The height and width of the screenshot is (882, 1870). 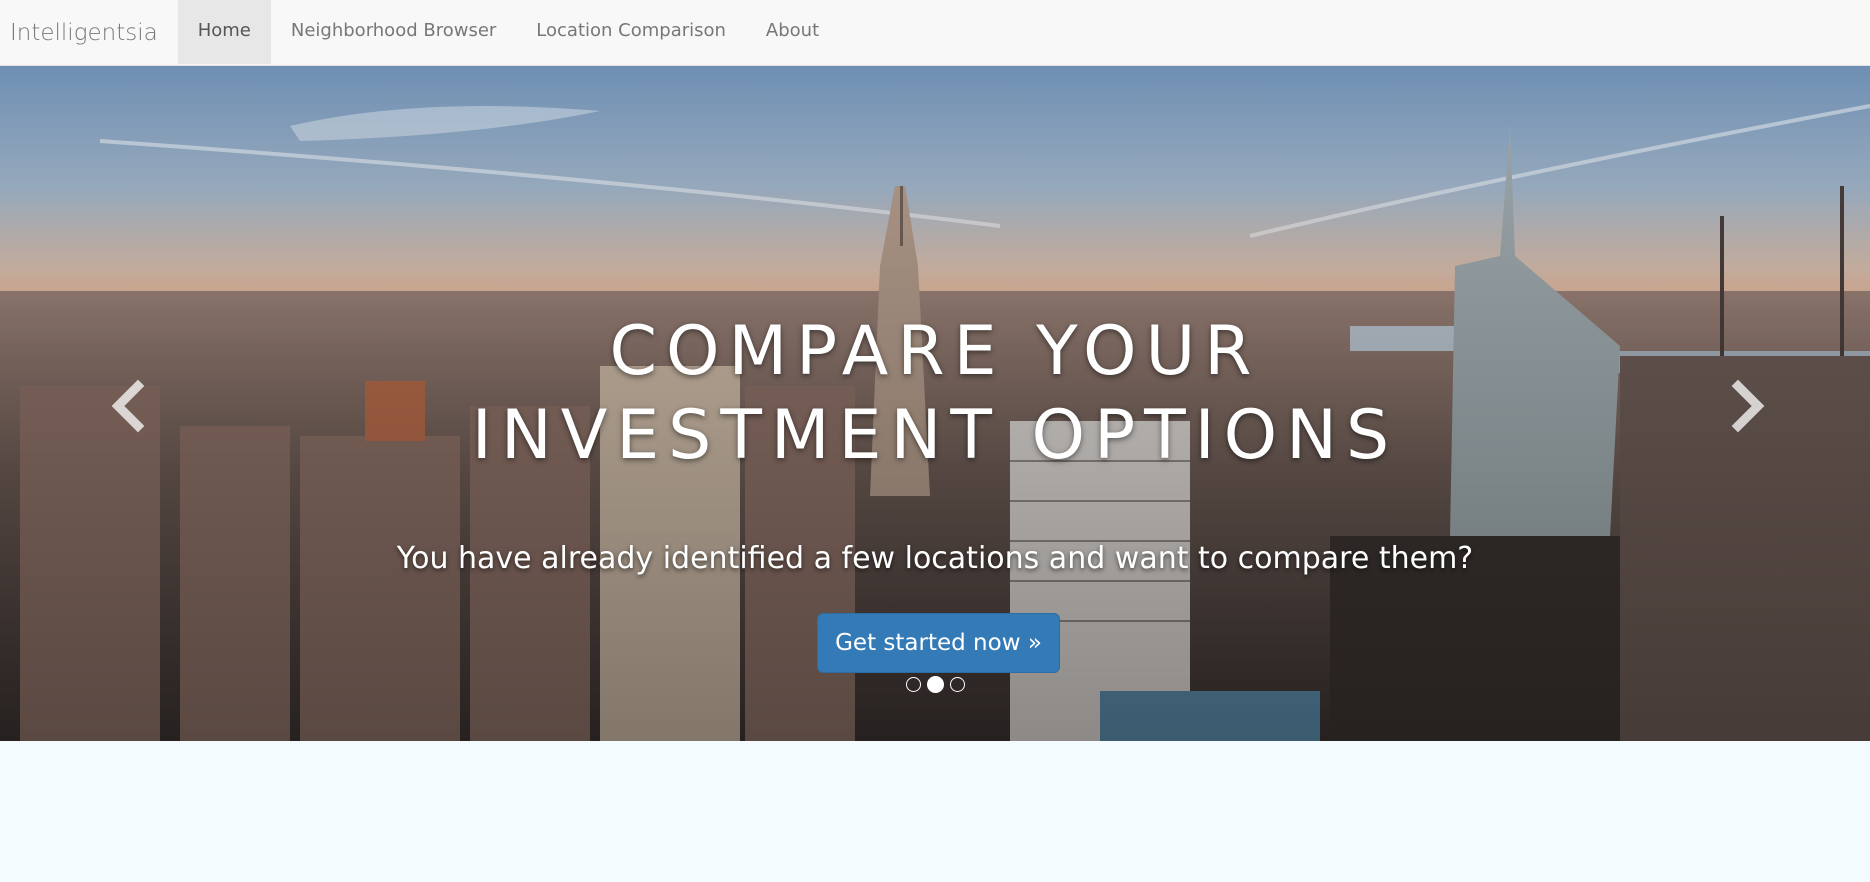 What do you see at coordinates (935, 351) in the screenshot?
I see `hero-headline-line-1: COMPARE YOUR` at bounding box center [935, 351].